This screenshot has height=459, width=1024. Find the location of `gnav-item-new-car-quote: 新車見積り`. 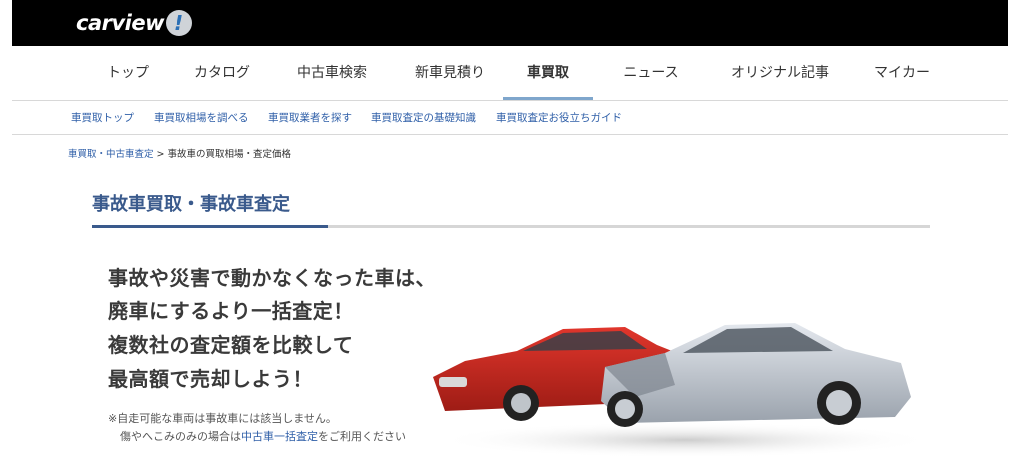

gnav-item-new-car-quote: 新車見積り is located at coordinates (450, 73).